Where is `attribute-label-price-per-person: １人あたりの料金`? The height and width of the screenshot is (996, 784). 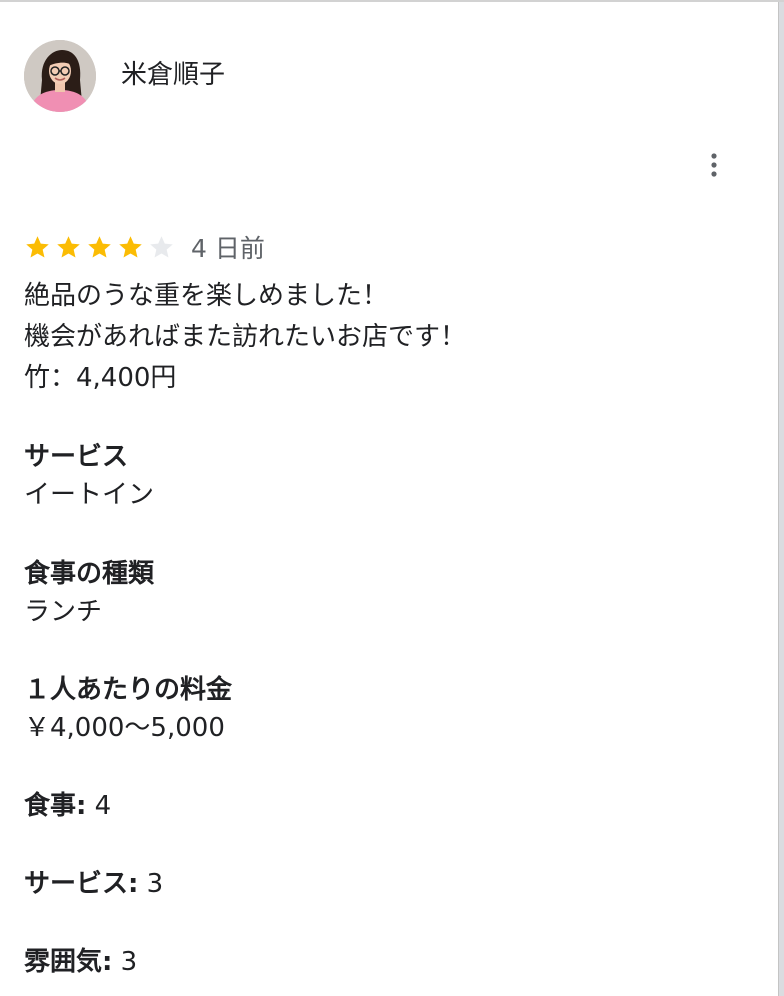 attribute-label-price-per-person: １人あたりの料金 is located at coordinates (128, 690).